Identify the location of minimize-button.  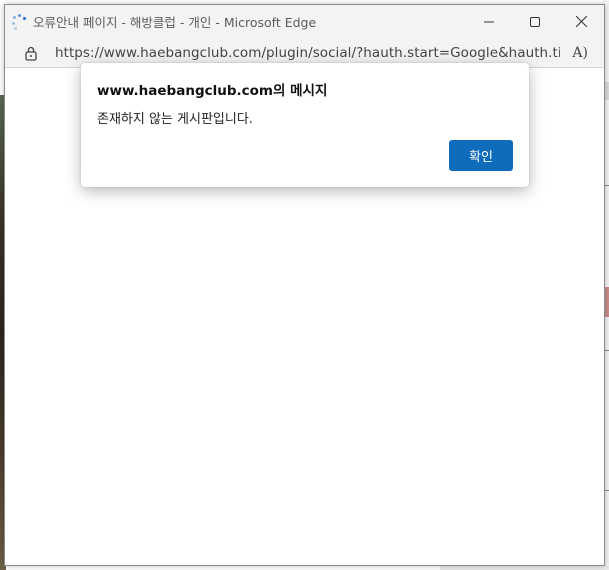
(489, 21).